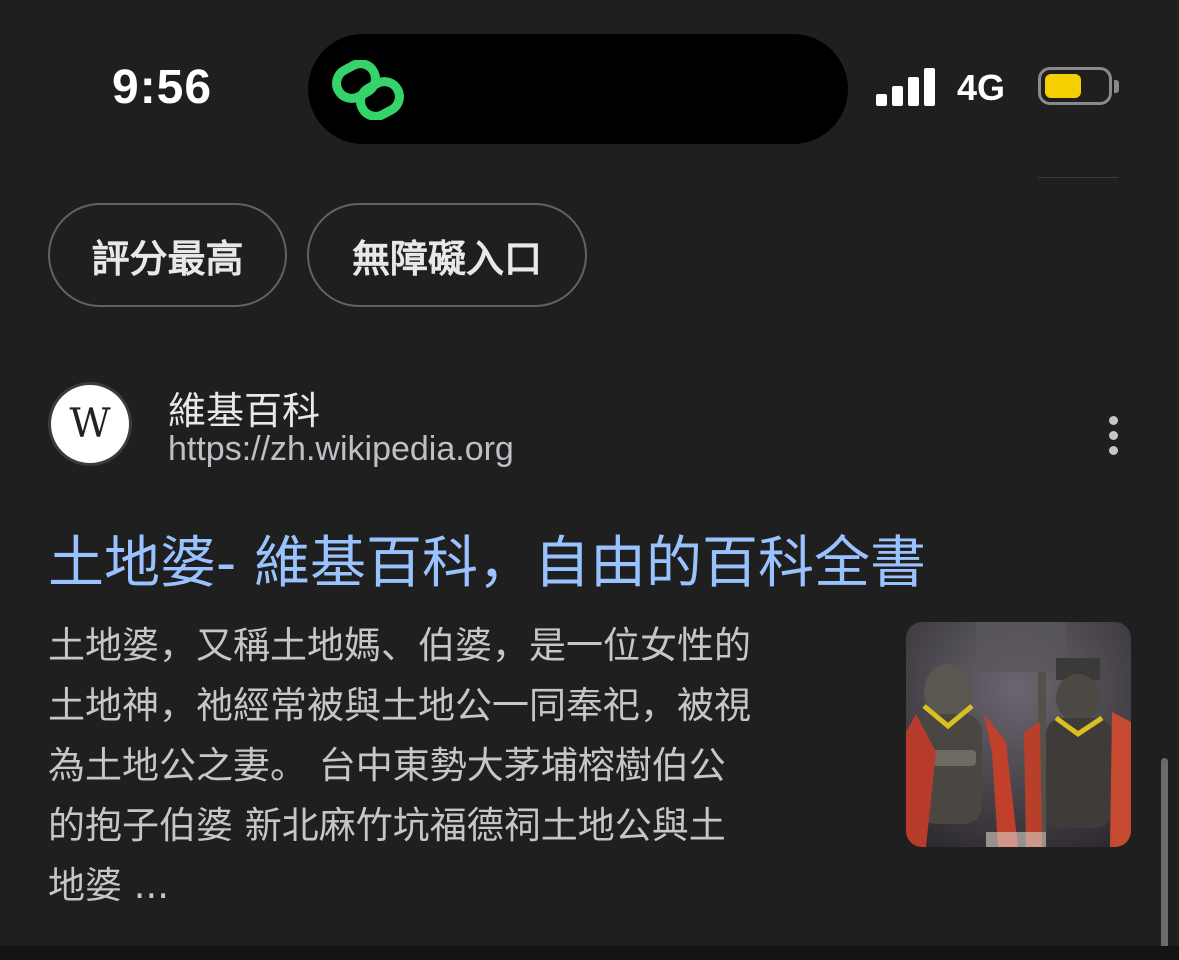 The height and width of the screenshot is (960, 1179). Describe the element at coordinates (387, 825) in the screenshot. I see `snippet-line: 的抱子伯婆 新北麻竹坑福德祠土地公與土` at that location.